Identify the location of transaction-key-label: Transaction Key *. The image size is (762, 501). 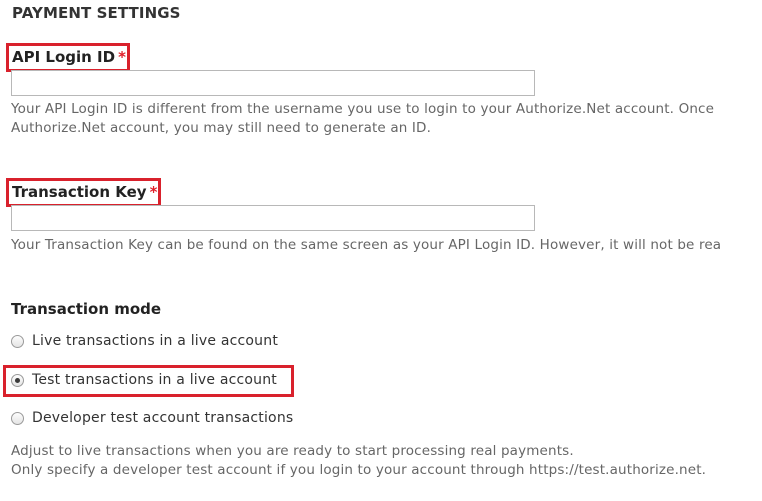
(84, 192).